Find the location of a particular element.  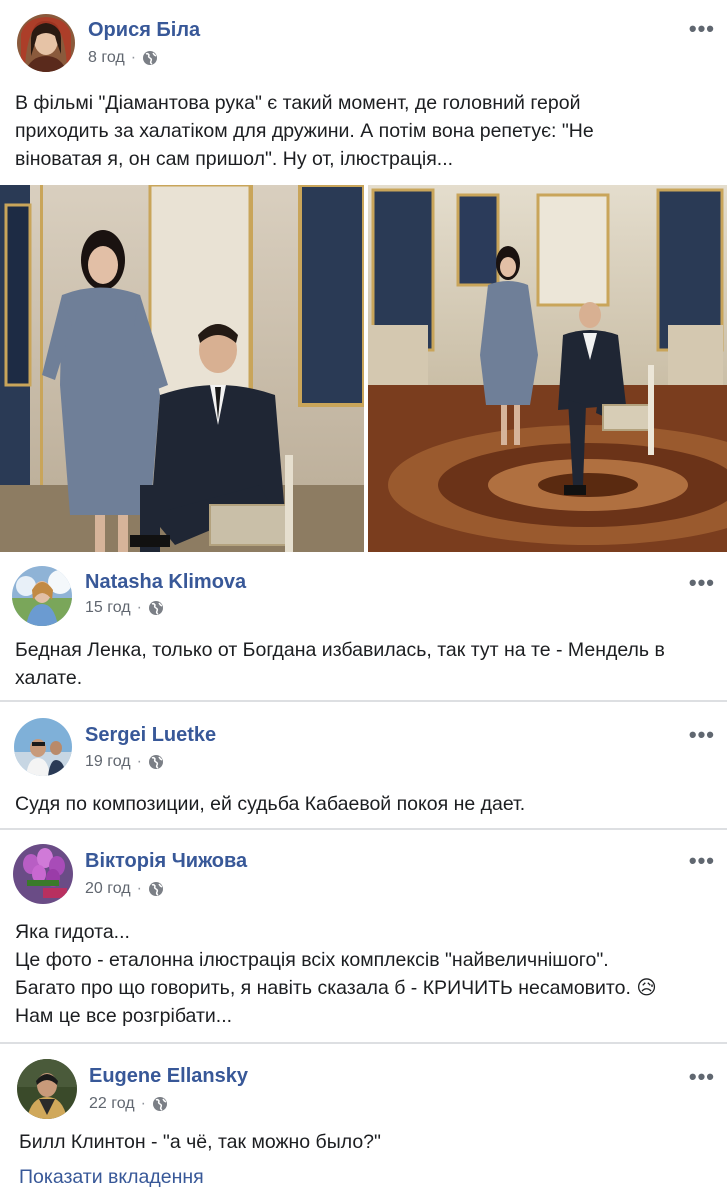

show-attachment-link: Показати вкладення is located at coordinates (111, 1177).